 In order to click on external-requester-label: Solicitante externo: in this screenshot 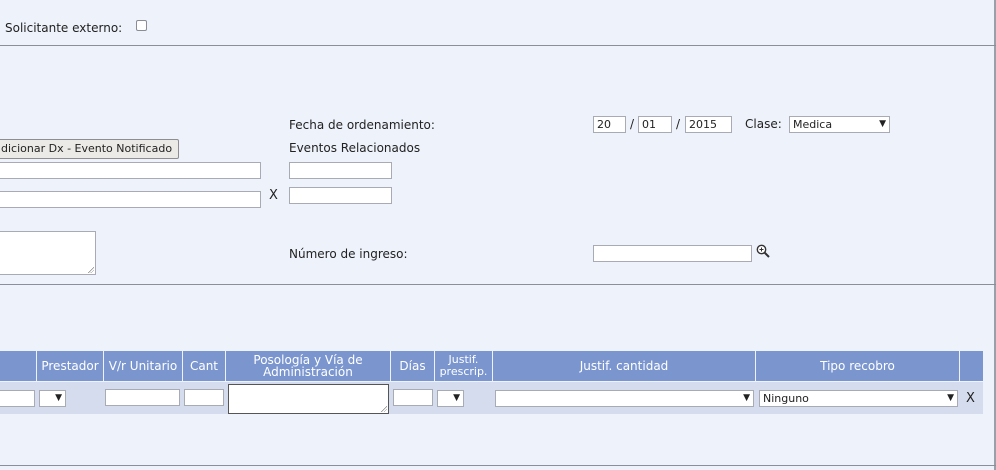, I will do `click(64, 28)`.